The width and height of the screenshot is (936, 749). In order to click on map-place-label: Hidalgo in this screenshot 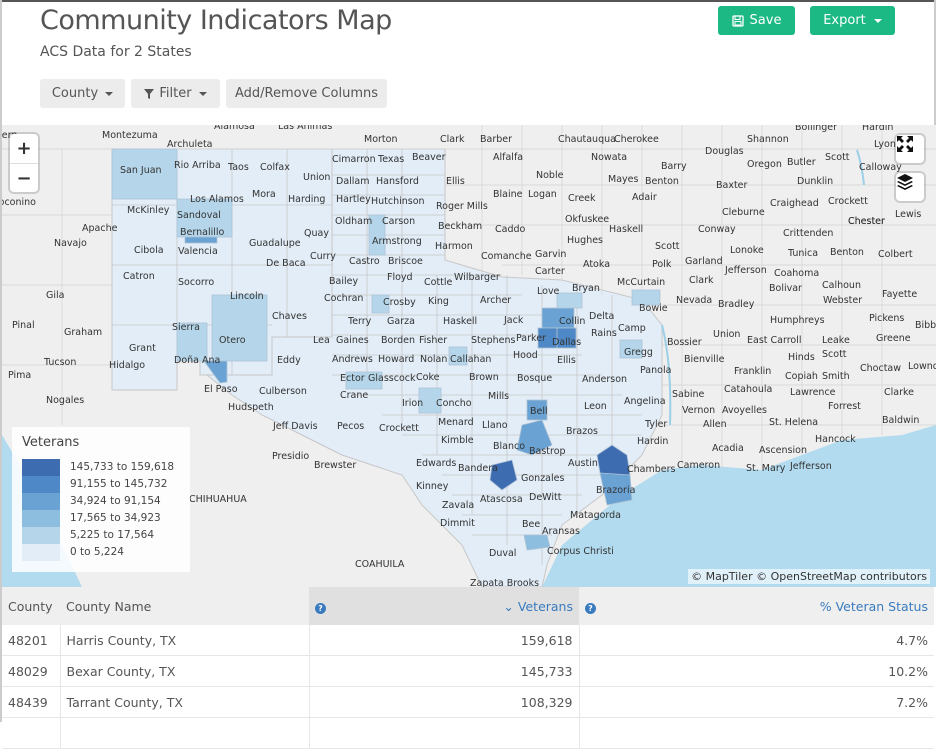, I will do `click(127, 365)`.